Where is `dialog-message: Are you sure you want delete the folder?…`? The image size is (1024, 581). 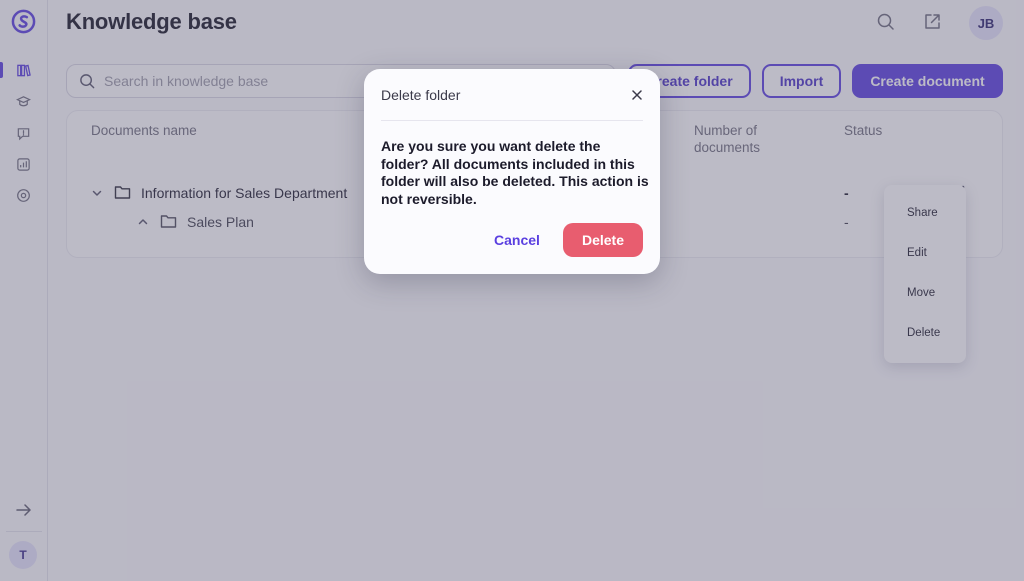 dialog-message: Are you sure you want delete the folder?… is located at coordinates (515, 172).